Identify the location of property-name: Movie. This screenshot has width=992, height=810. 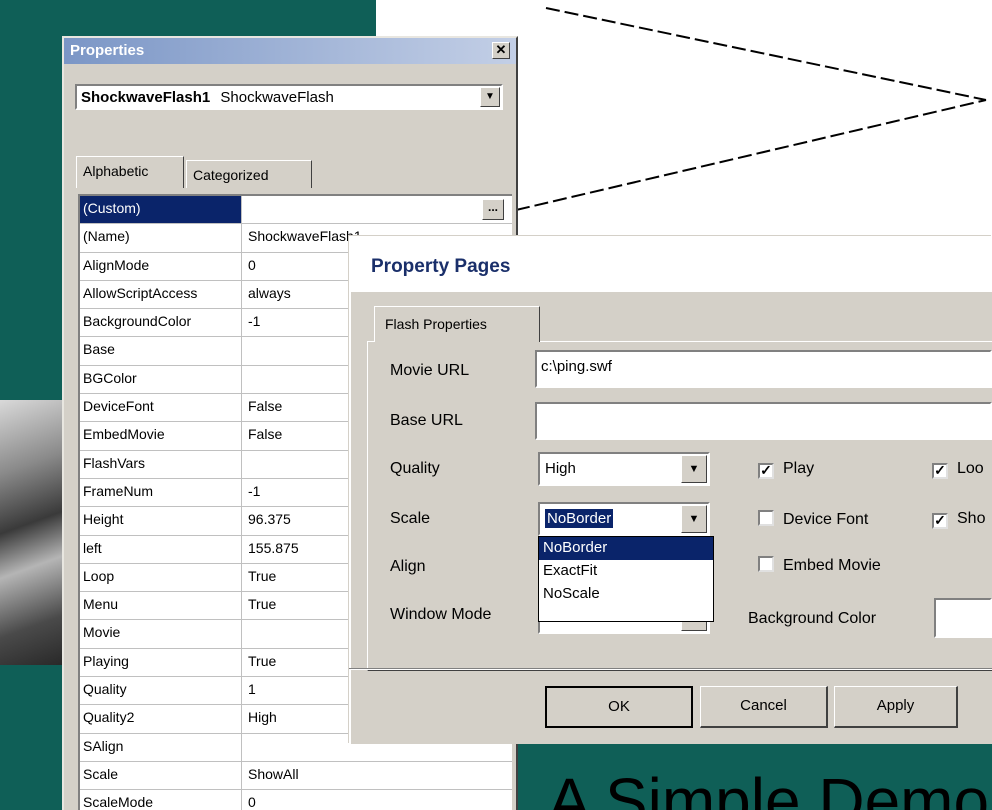
(161, 634).